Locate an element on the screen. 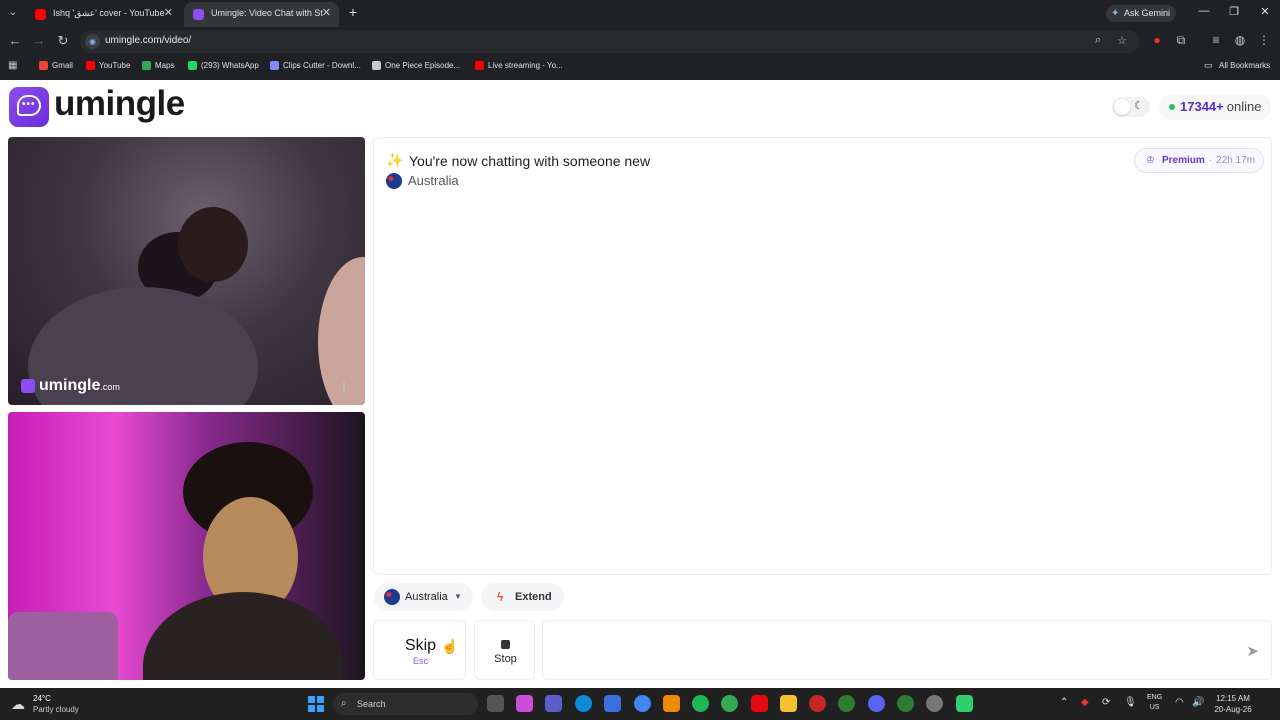  task-view-icon is located at coordinates (495, 703).